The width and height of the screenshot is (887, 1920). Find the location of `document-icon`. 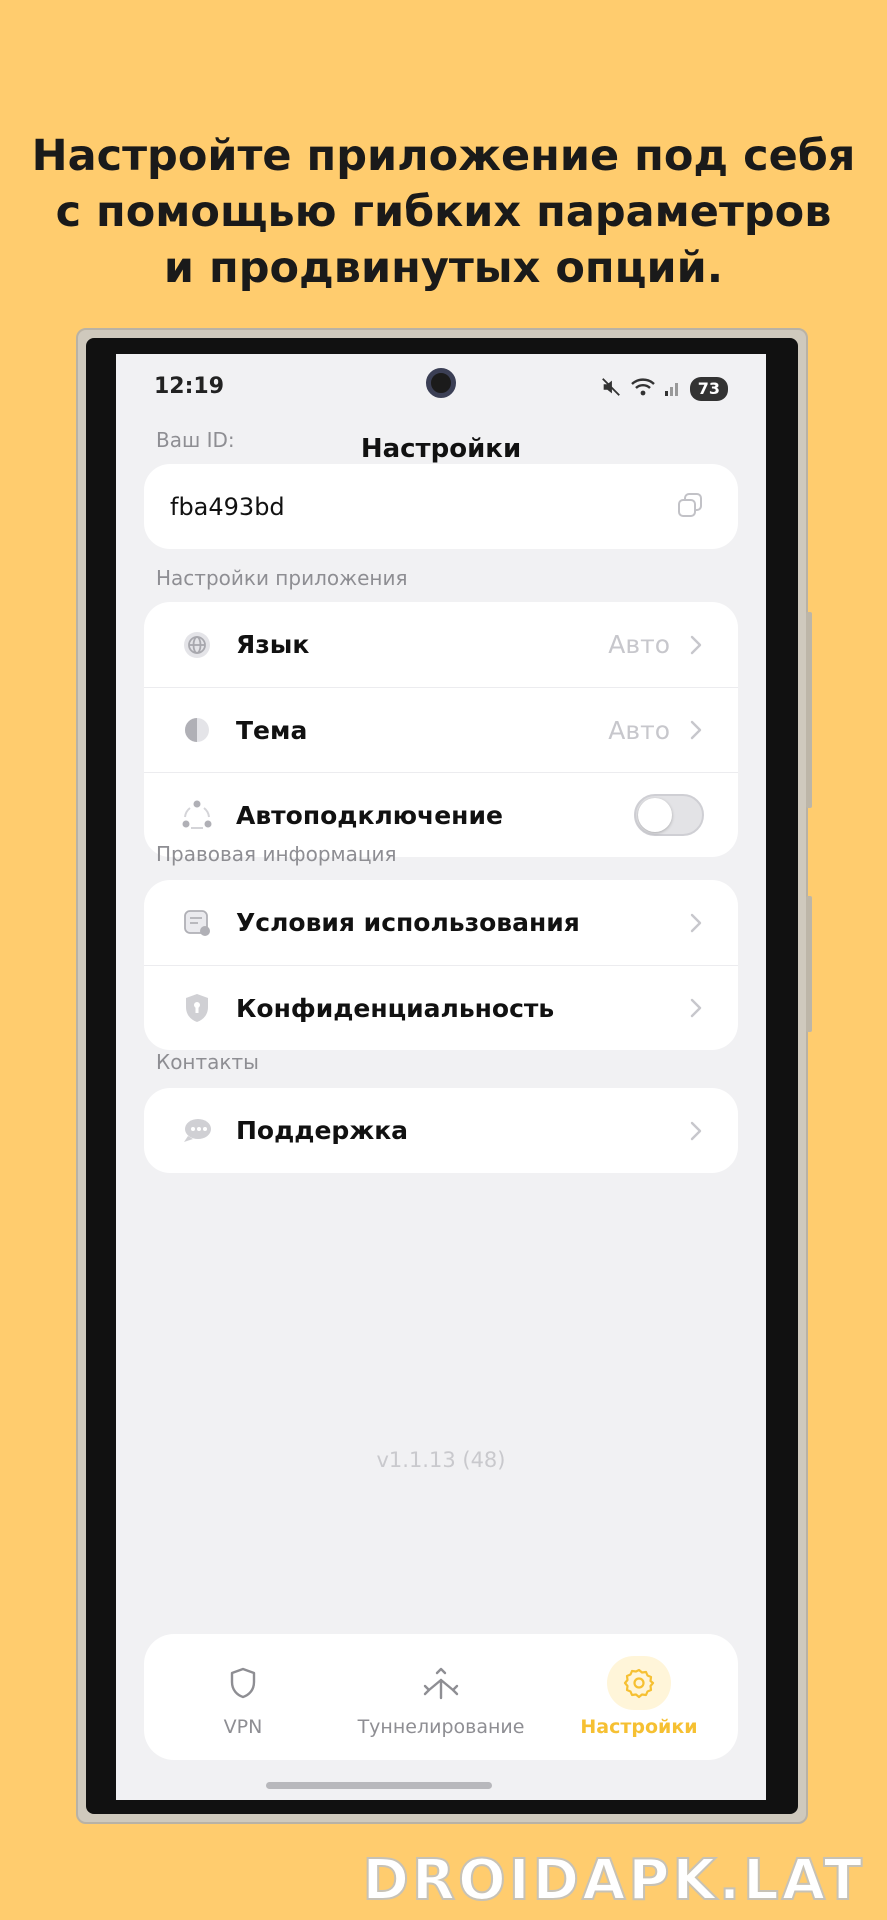

document-icon is located at coordinates (197, 923).